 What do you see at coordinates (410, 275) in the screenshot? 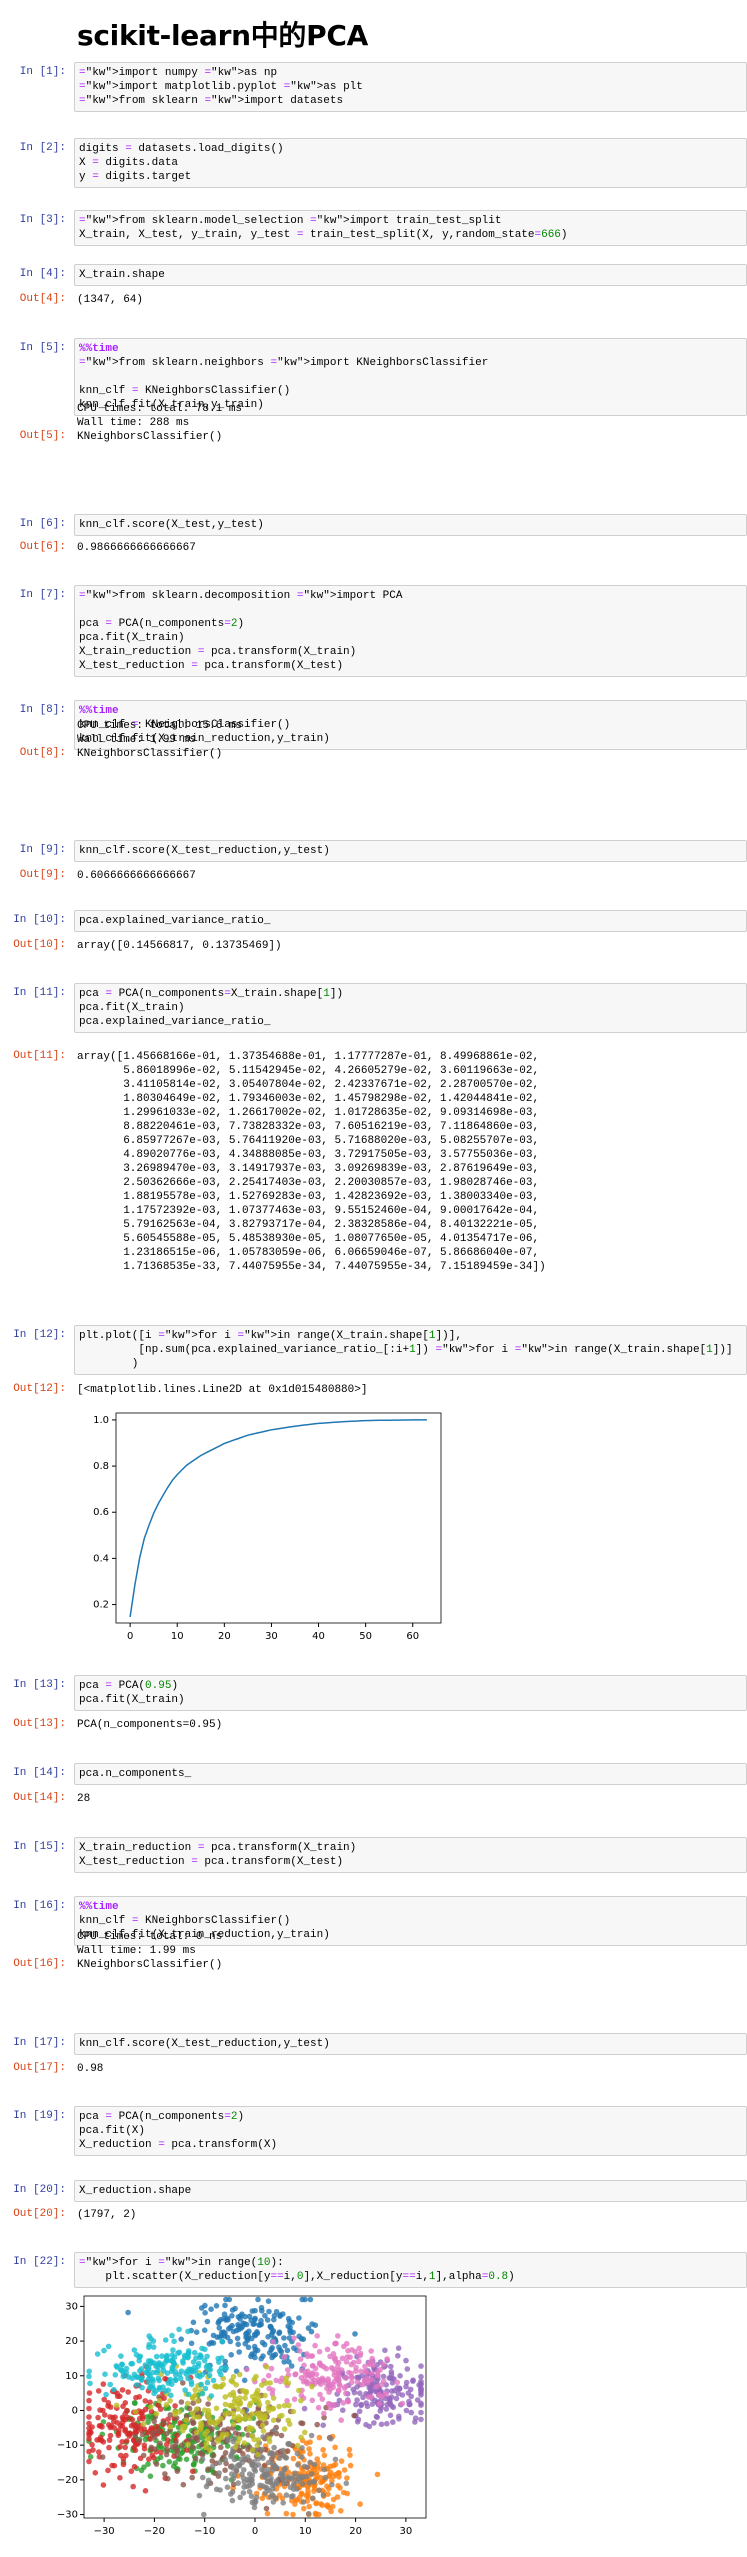
I see `code-cell: X_train.shape` at bounding box center [410, 275].